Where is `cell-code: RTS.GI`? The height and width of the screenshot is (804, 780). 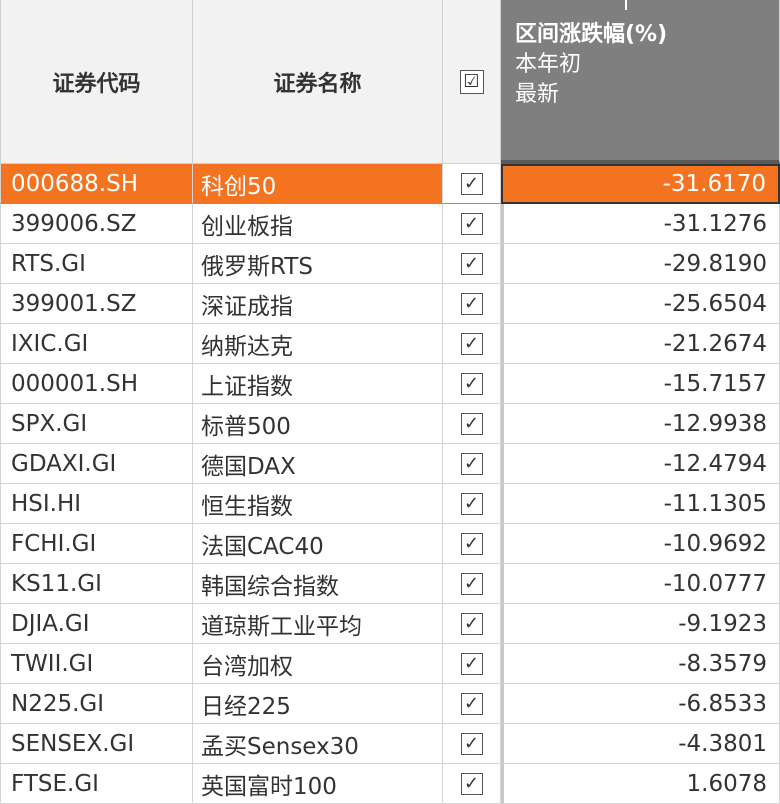 cell-code: RTS.GI is located at coordinates (96, 264).